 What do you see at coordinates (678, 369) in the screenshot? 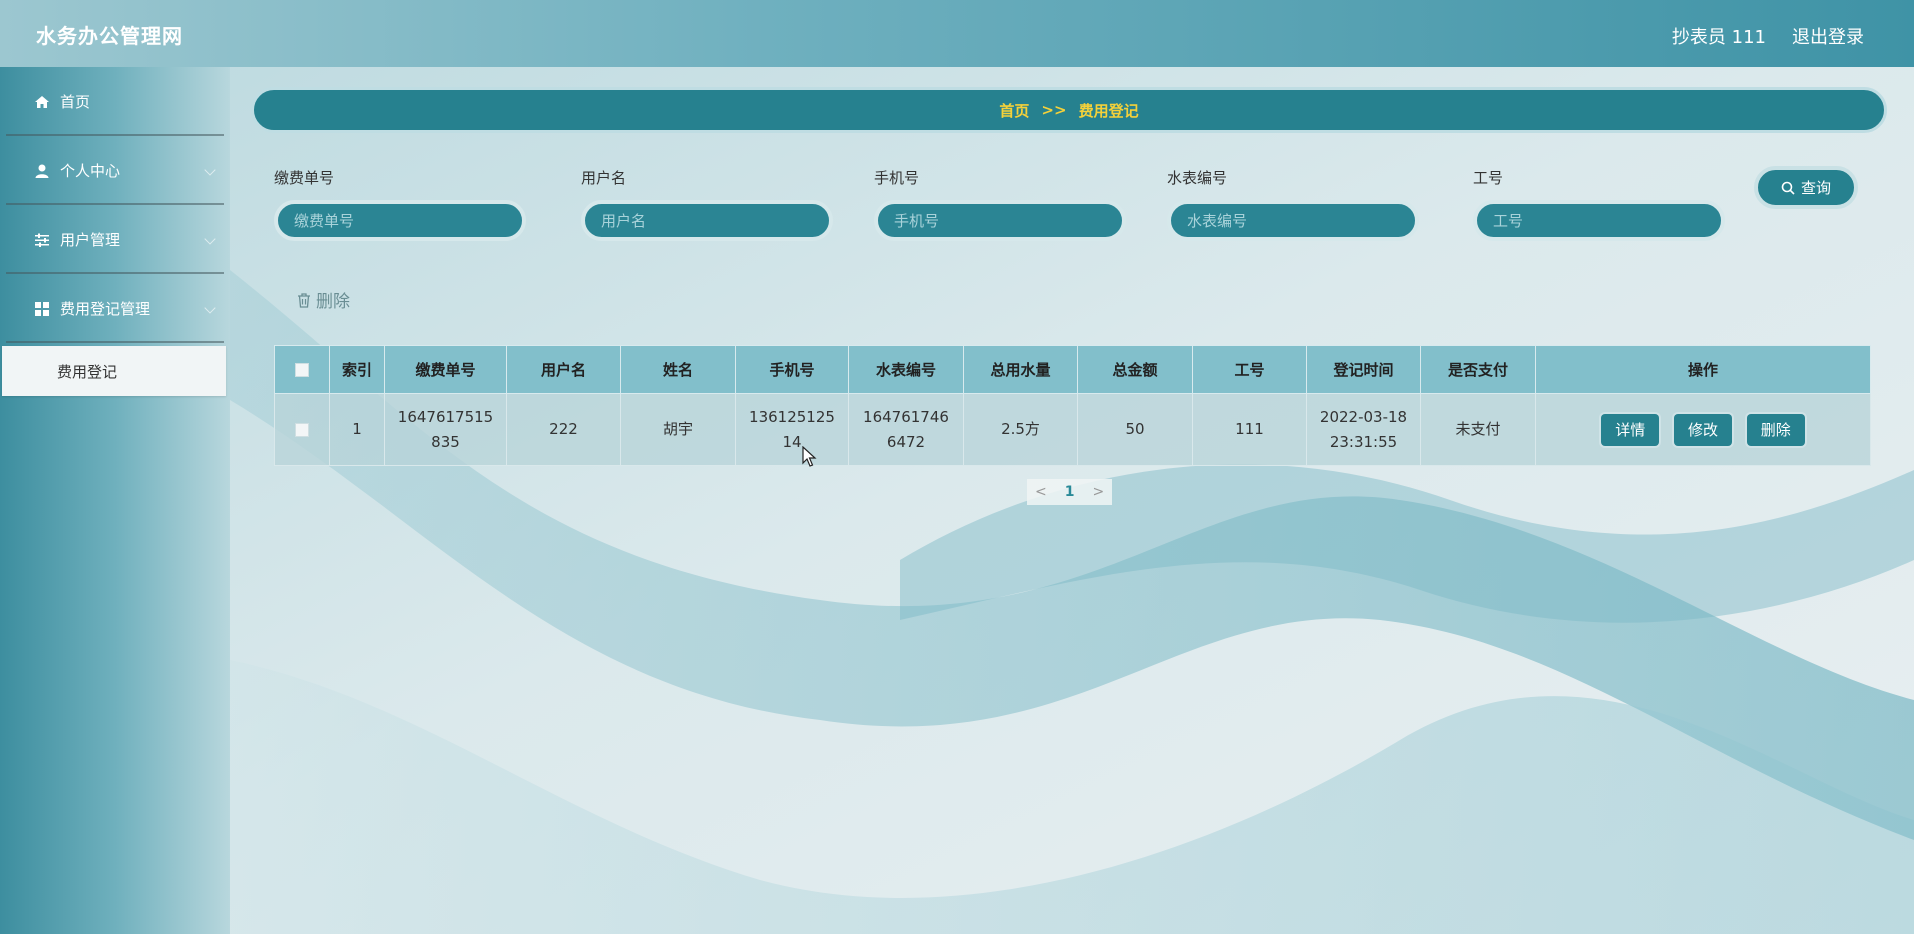
I see `column-header: 姓名` at bounding box center [678, 369].